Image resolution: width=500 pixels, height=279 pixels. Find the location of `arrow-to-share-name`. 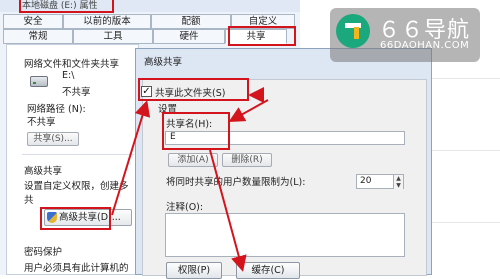

arrow-to-share-name is located at coordinates (248, 110).